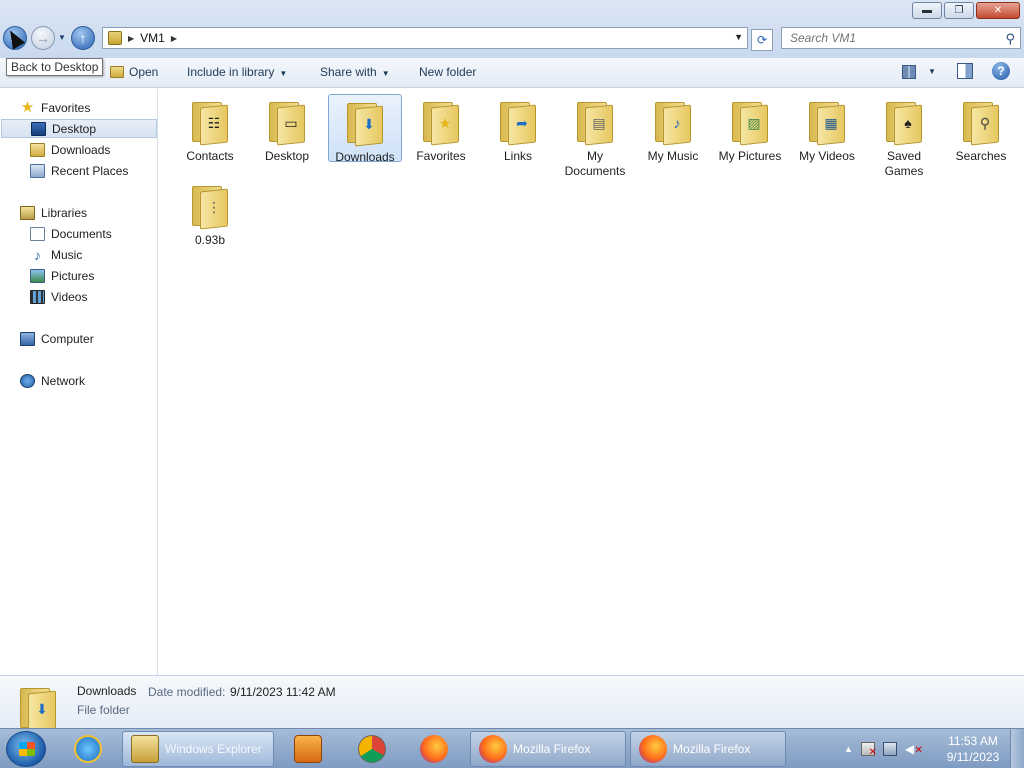  What do you see at coordinates (927, 10) in the screenshot?
I see `minimize-button: ▬` at bounding box center [927, 10].